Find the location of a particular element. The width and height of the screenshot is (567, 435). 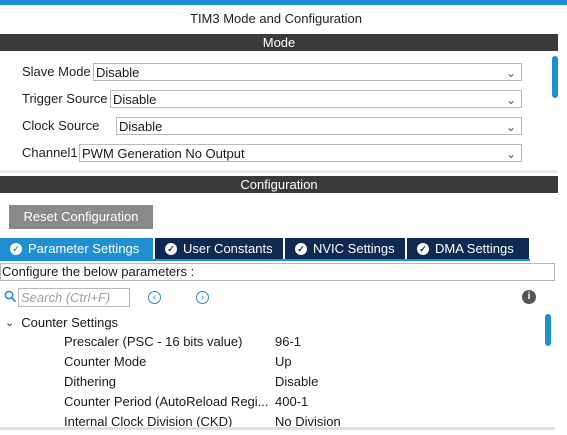

tab-label: Parameter Settings is located at coordinates (84, 248).